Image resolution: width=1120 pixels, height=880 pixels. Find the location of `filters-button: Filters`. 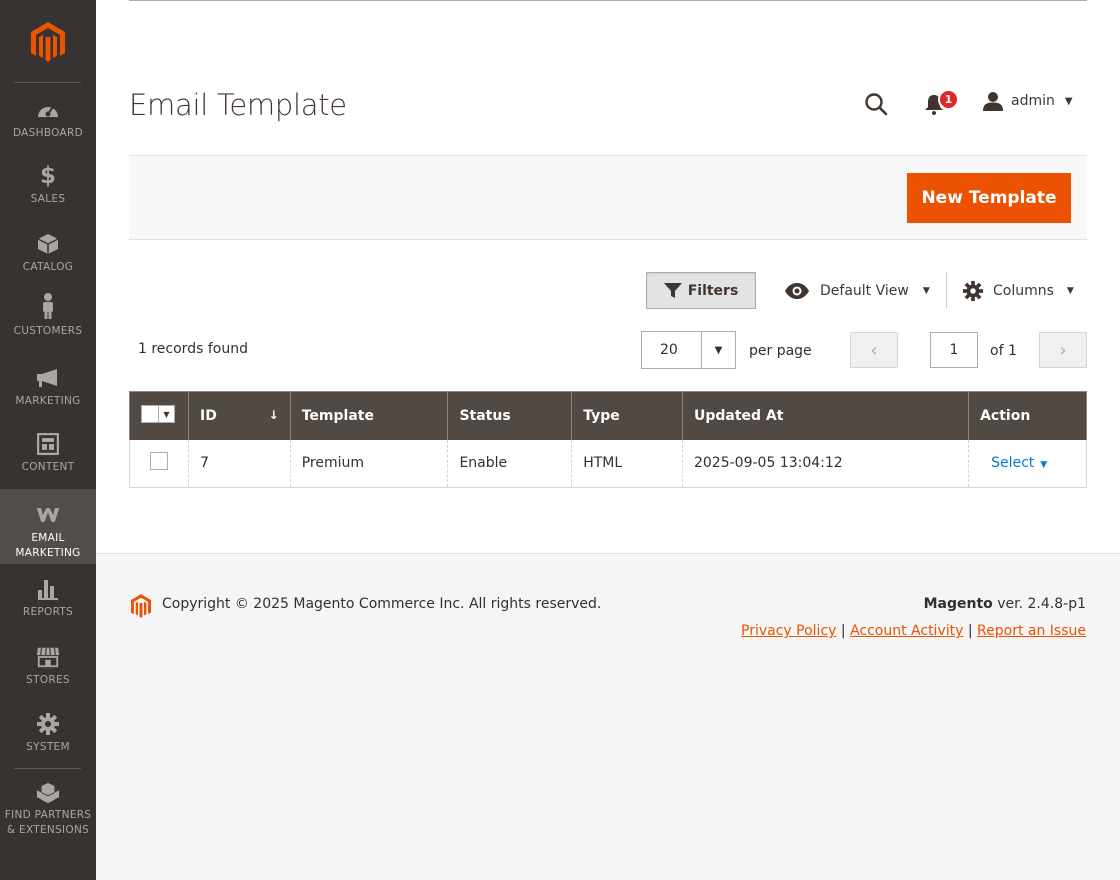

filters-button: Filters is located at coordinates (701, 290).